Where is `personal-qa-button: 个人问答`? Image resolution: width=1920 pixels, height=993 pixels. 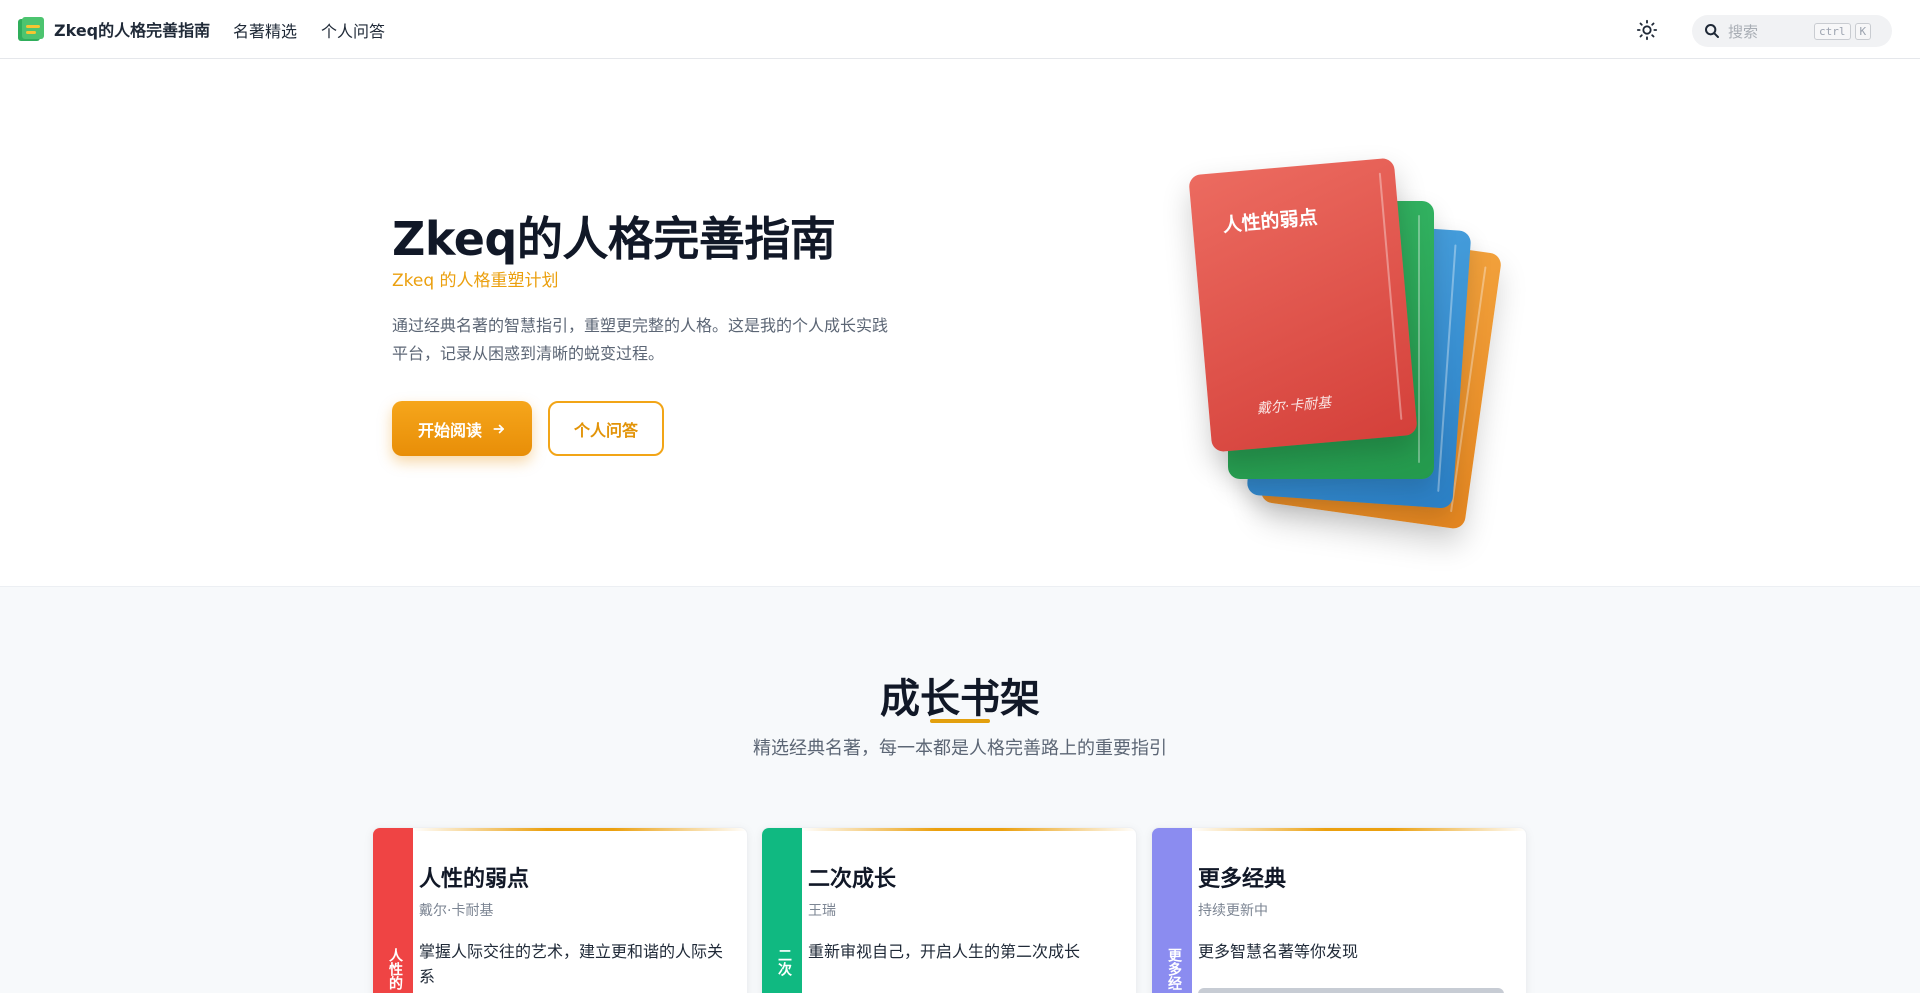 personal-qa-button: 个人问答 is located at coordinates (606, 428).